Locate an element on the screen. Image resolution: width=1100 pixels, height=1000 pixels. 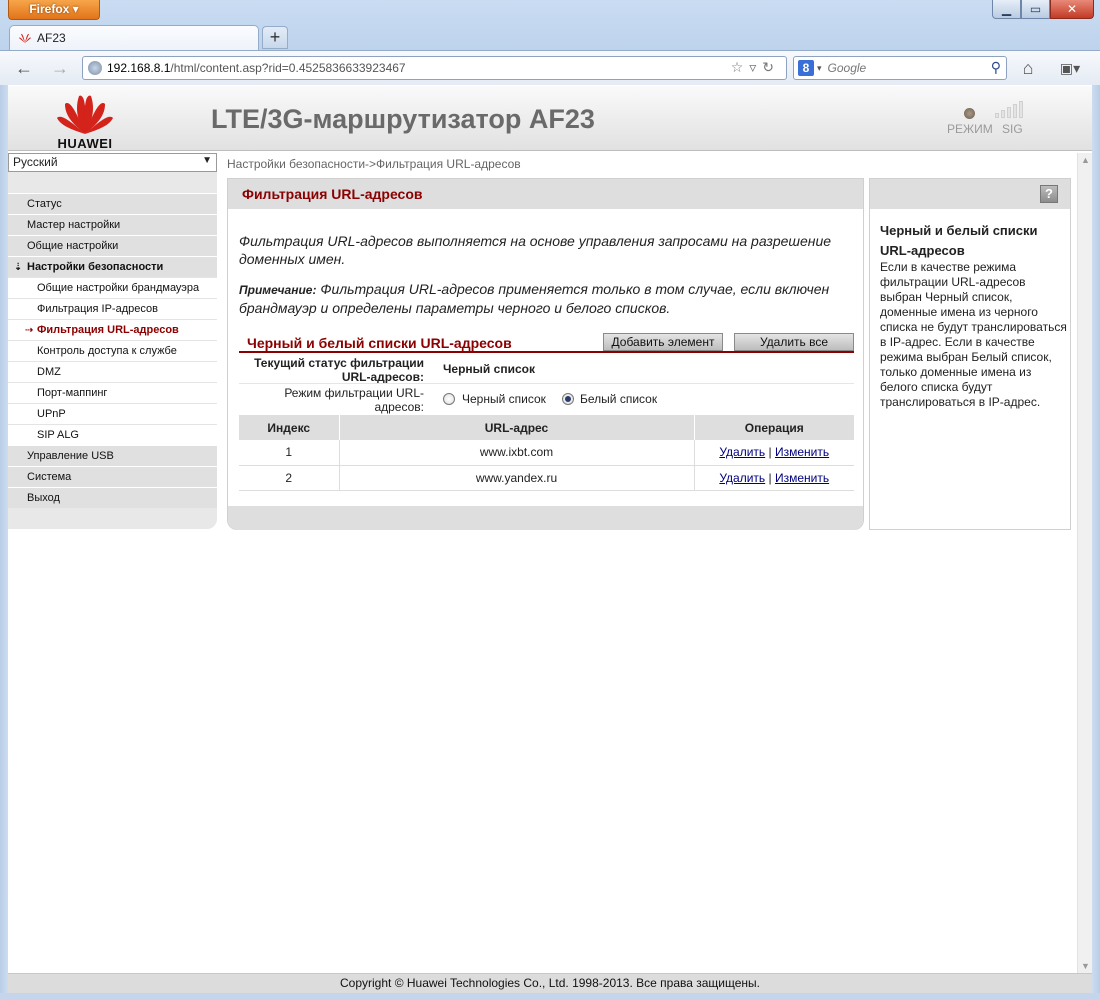
help-icon: ? is located at coordinates (1049, 194).